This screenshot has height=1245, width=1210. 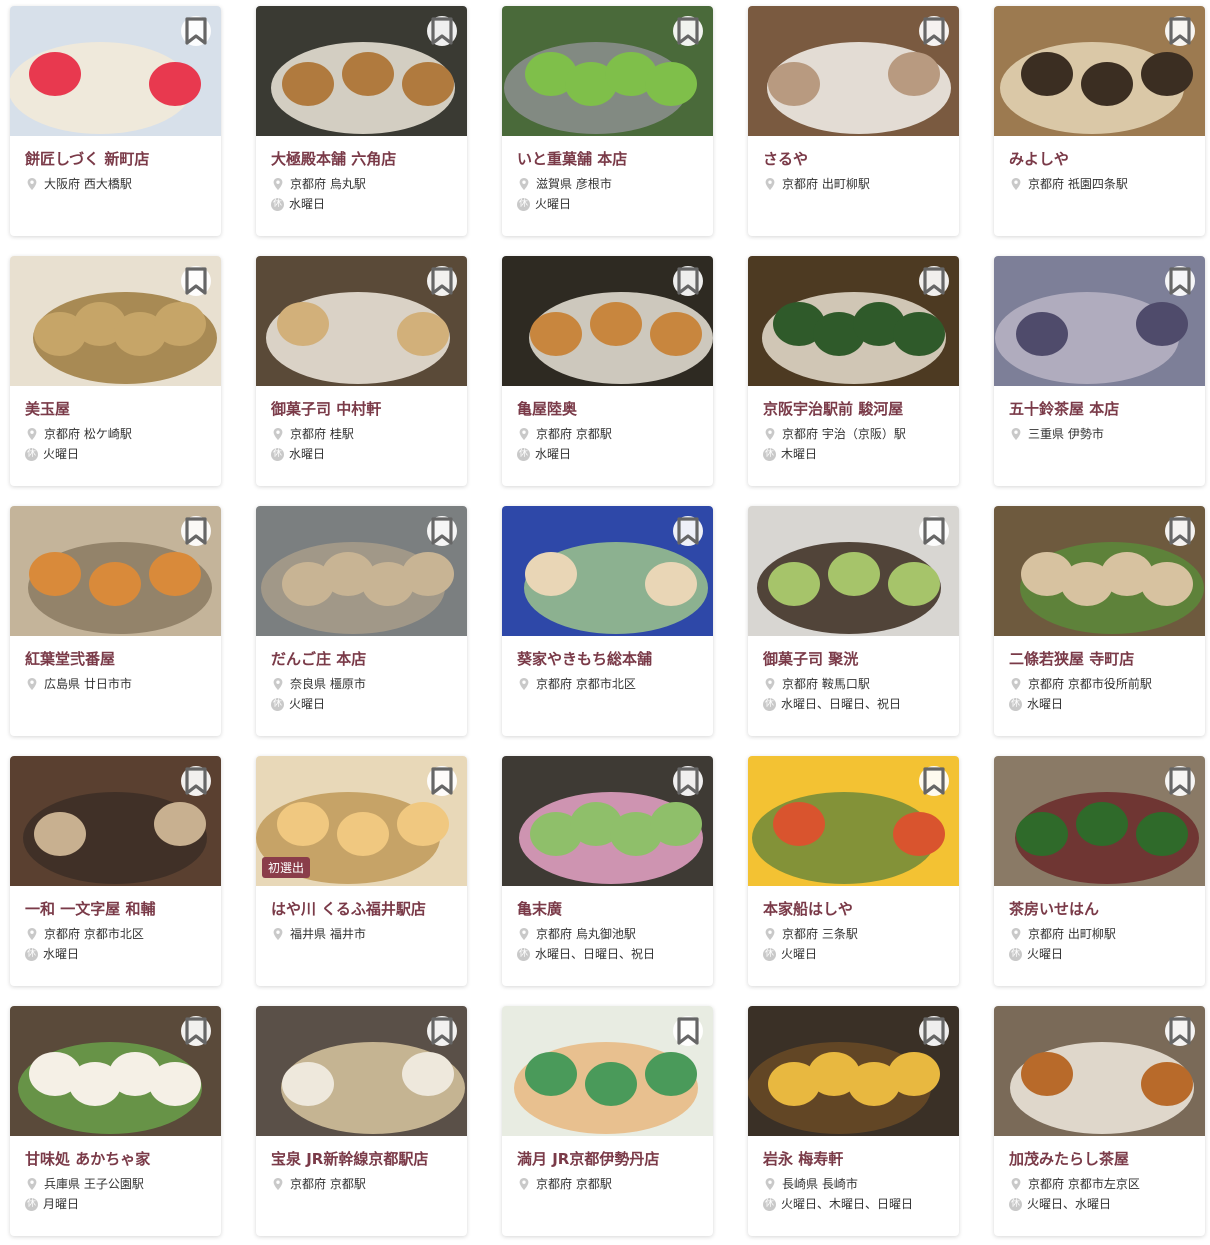 I want to click on shop-name: 岩永 梅寿軒, so click(x=853, y=1159).